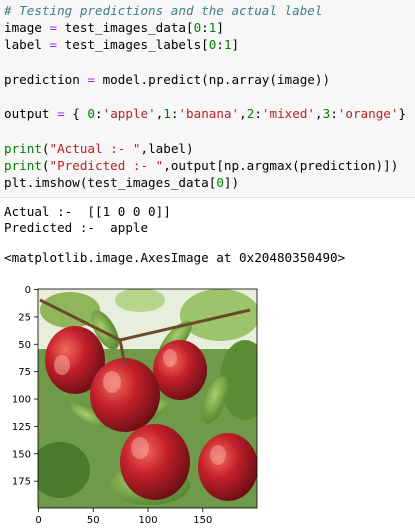  What do you see at coordinates (76, 114) in the screenshot?
I see `code-token: {` at bounding box center [76, 114].